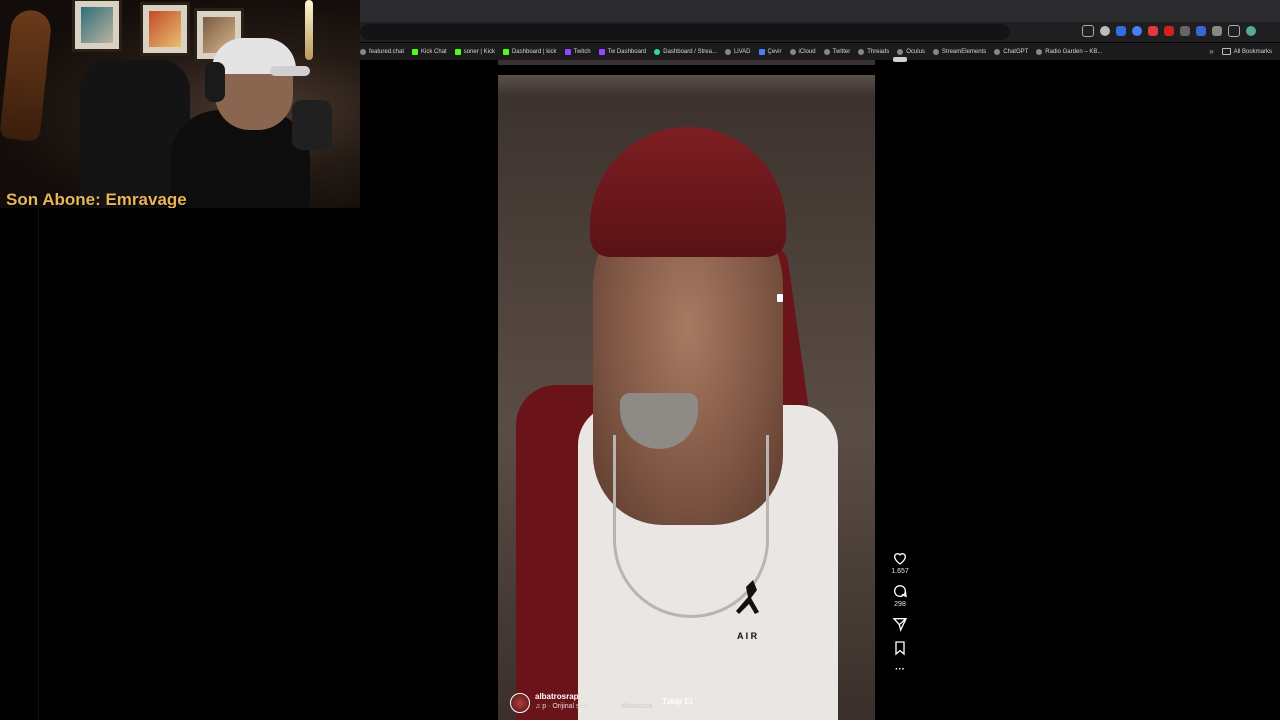 Image resolution: width=1280 pixels, height=720 pixels. Describe the element at coordinates (964, 51) in the screenshot. I see `bookmark-label: StreamElements` at that location.